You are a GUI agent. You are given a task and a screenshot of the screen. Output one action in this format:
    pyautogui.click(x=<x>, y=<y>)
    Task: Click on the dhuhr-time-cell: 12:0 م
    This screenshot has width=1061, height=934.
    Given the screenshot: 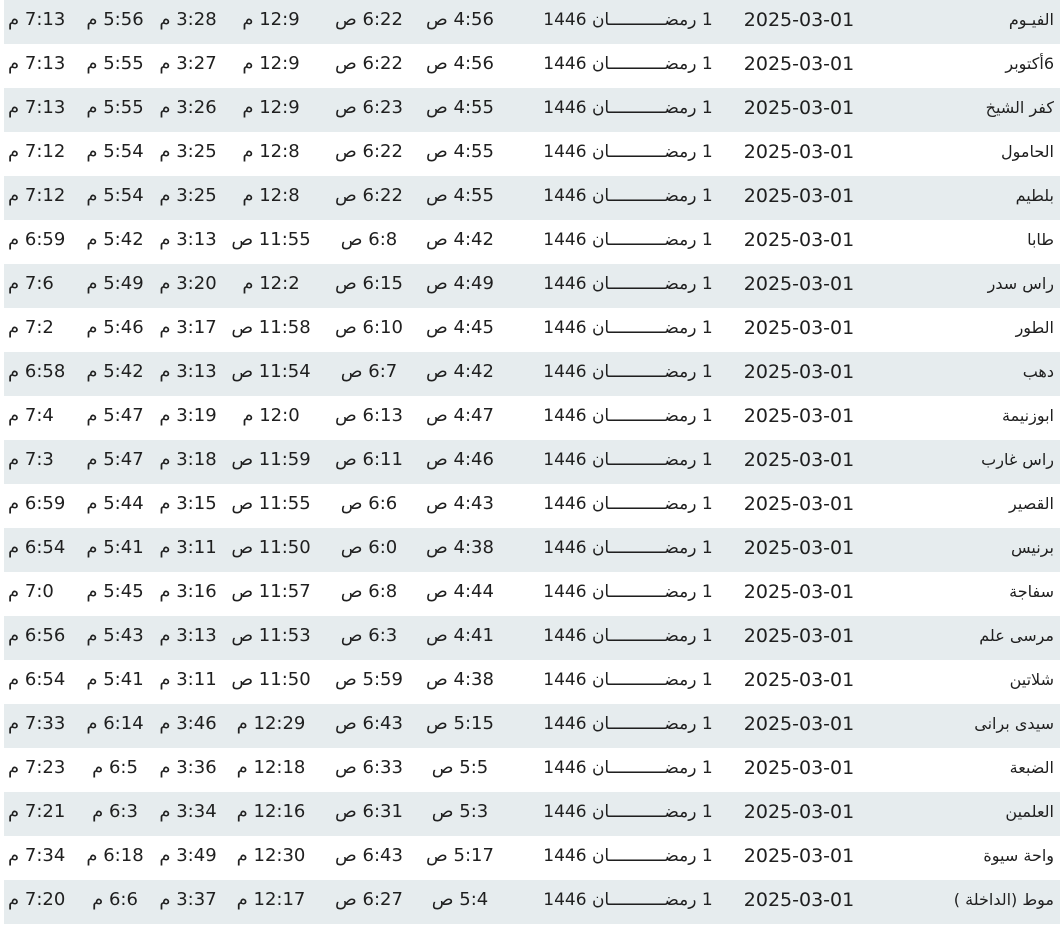 What is the action you would take?
    pyautogui.click(x=271, y=415)
    